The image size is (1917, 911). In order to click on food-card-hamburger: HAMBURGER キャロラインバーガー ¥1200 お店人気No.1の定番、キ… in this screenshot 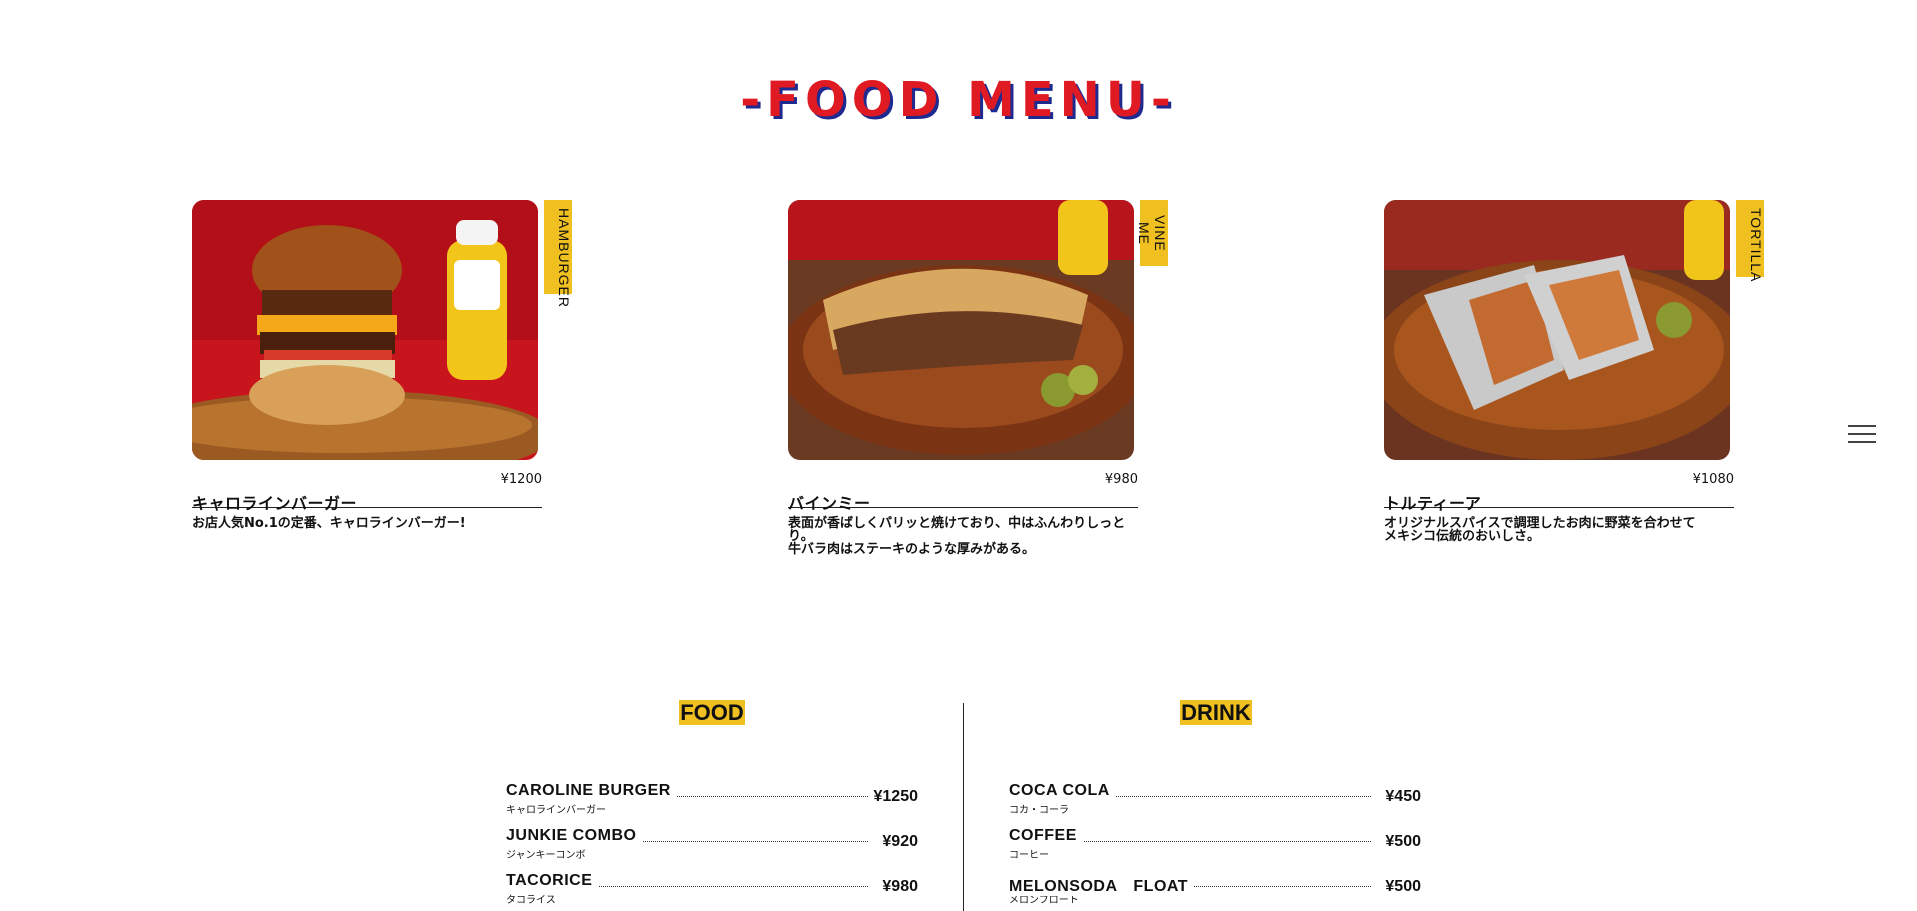, I will do `click(382, 365)`.